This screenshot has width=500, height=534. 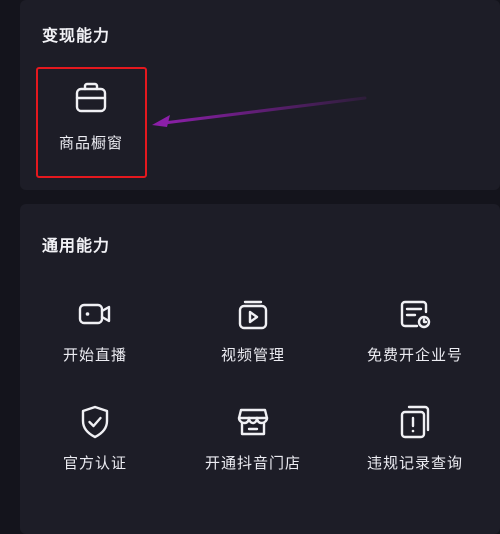 What do you see at coordinates (95, 422) in the screenshot?
I see `shield-check-icon` at bounding box center [95, 422].